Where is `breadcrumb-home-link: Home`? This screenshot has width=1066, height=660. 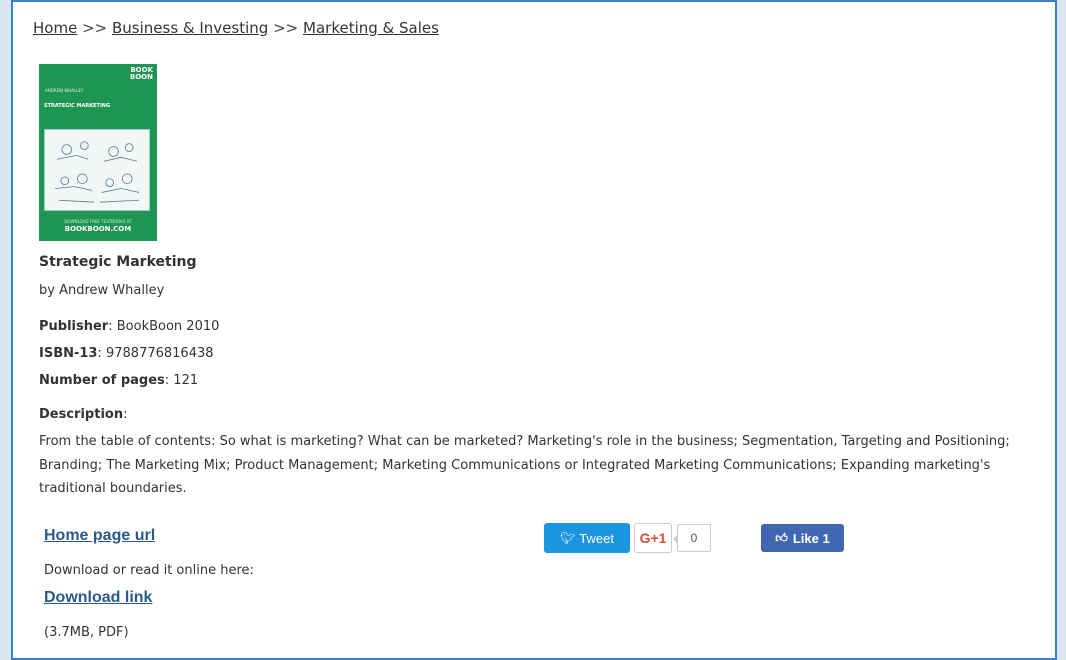 breadcrumb-home-link: Home is located at coordinates (55, 28).